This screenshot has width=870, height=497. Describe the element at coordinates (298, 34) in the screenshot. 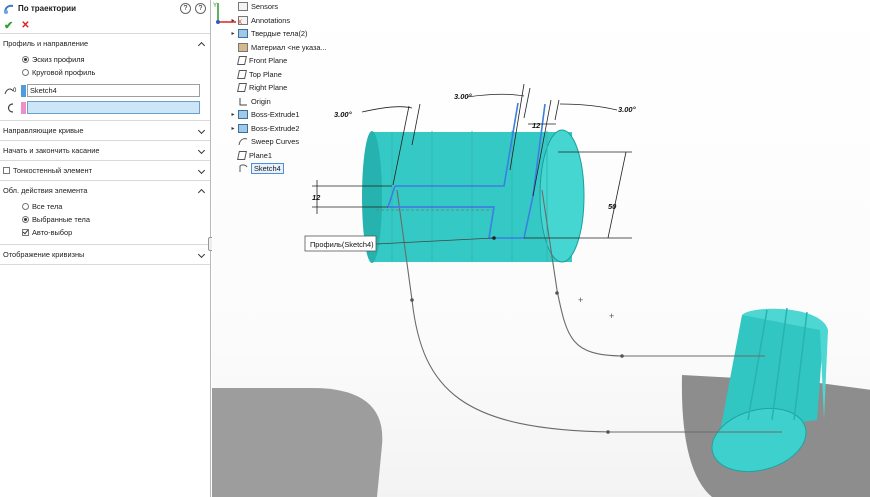

I see `tree-item-solid-bodies: ▸ Твердые тела(2)` at that location.